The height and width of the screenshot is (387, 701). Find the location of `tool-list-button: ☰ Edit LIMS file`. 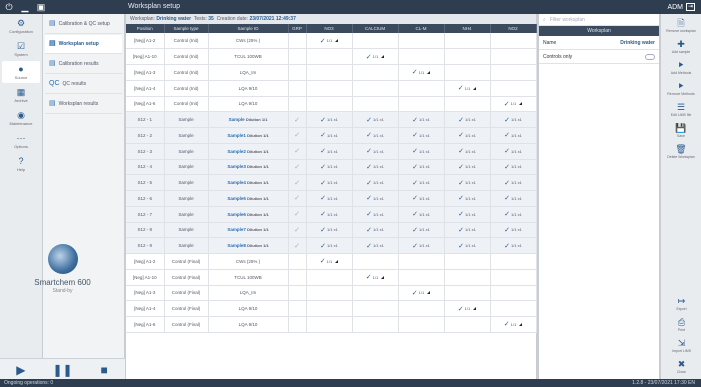

tool-list-button: ☰ Edit LIMS file is located at coordinates (681, 109).